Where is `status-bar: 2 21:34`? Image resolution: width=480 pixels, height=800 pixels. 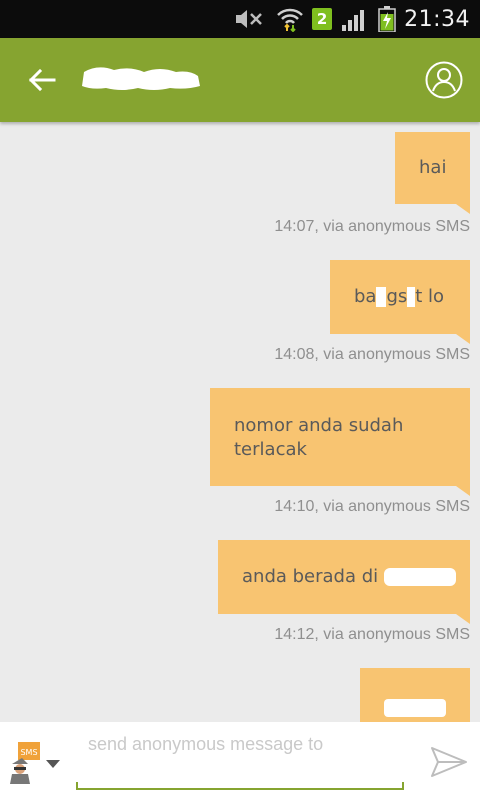 status-bar: 2 21:34 is located at coordinates (240, 19).